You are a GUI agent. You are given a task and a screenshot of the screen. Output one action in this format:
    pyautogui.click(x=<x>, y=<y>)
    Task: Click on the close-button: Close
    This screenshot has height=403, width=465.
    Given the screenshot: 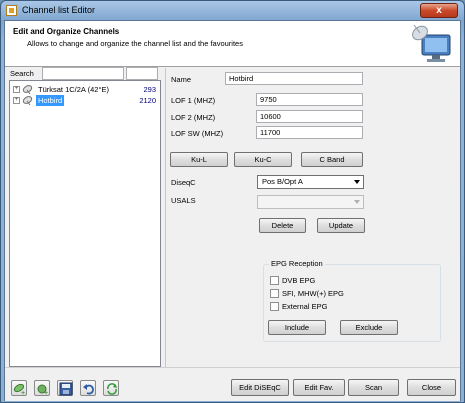 What is the action you would take?
    pyautogui.click(x=431, y=387)
    